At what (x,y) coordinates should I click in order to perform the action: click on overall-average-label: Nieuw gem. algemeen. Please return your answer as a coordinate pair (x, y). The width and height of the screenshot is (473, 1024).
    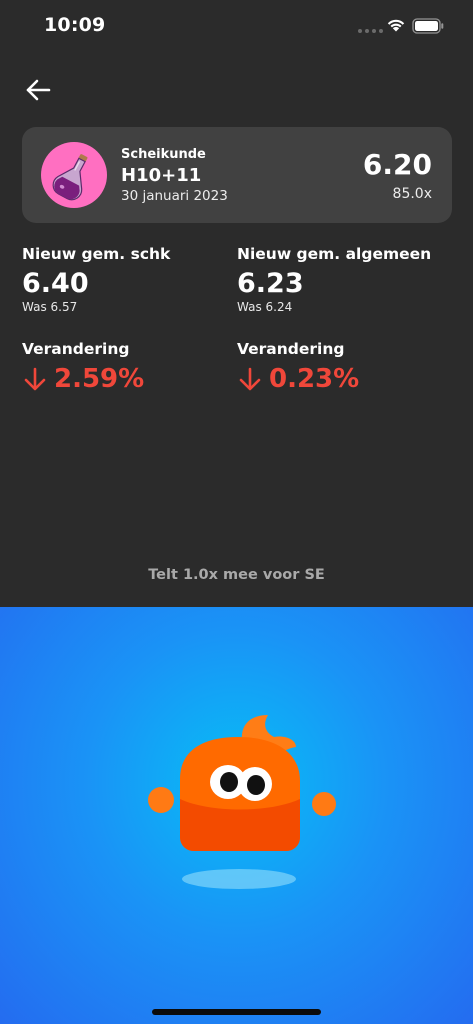
    Looking at the image, I should click on (334, 254).